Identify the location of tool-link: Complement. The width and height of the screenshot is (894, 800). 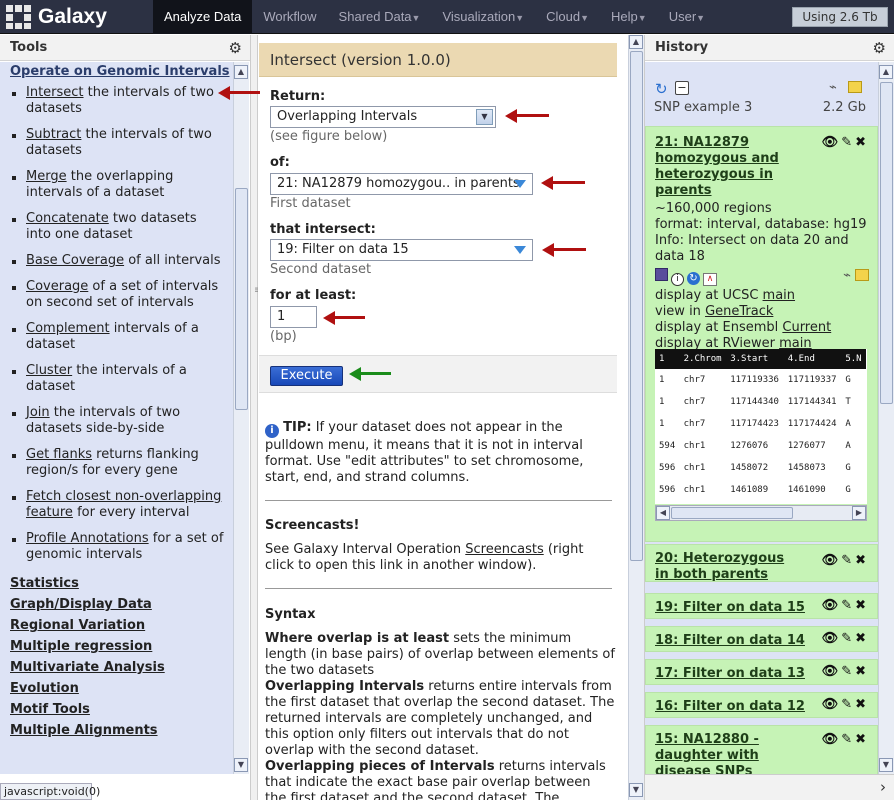
(68, 328).